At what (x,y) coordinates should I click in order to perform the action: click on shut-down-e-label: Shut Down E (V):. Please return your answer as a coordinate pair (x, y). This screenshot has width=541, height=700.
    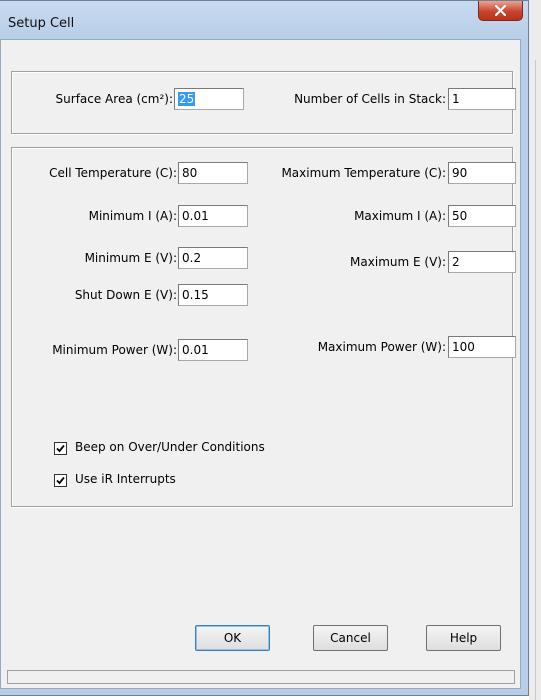
    Looking at the image, I should click on (125, 295).